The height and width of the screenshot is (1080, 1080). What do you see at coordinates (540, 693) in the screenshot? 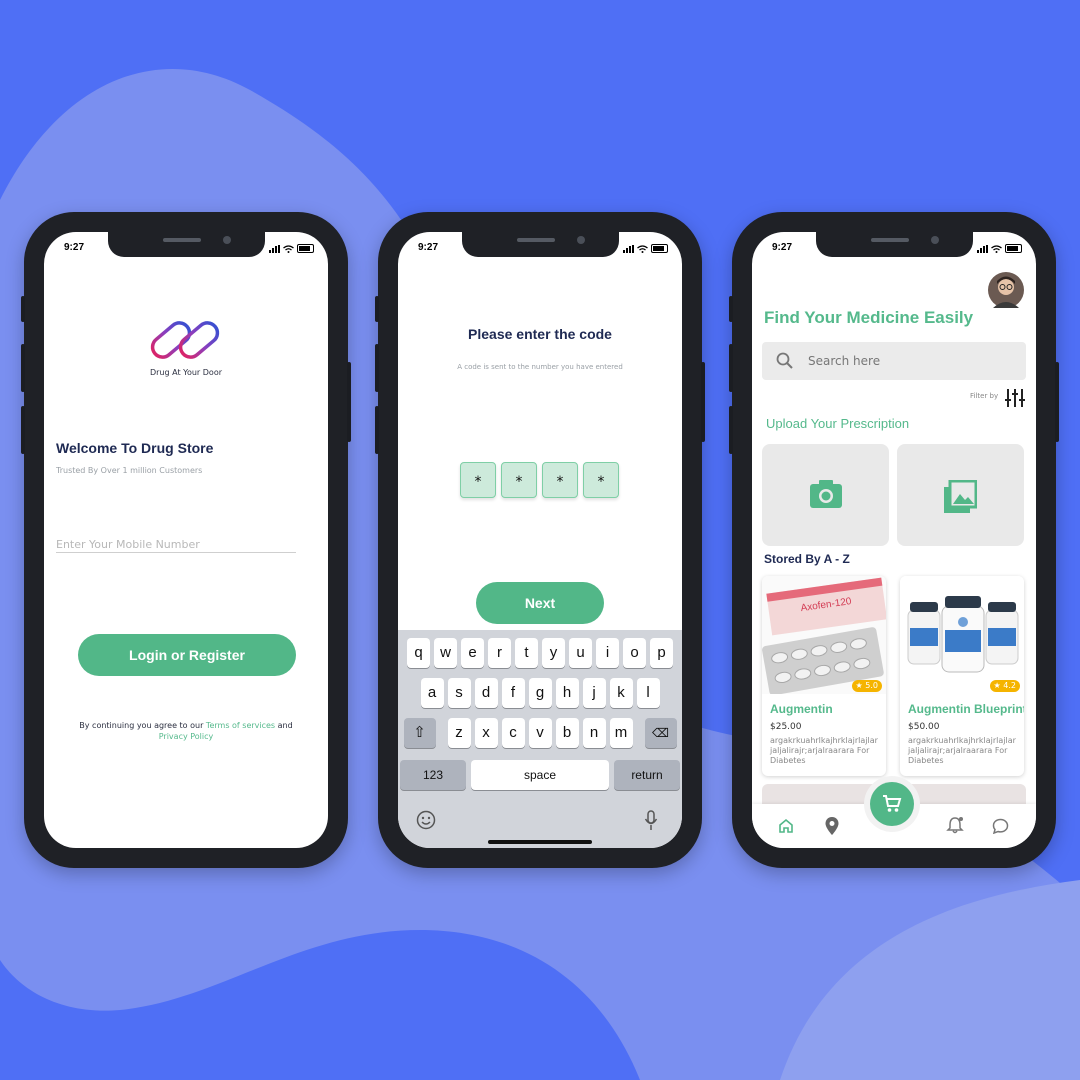
I see `keyboard-key: g` at bounding box center [540, 693].